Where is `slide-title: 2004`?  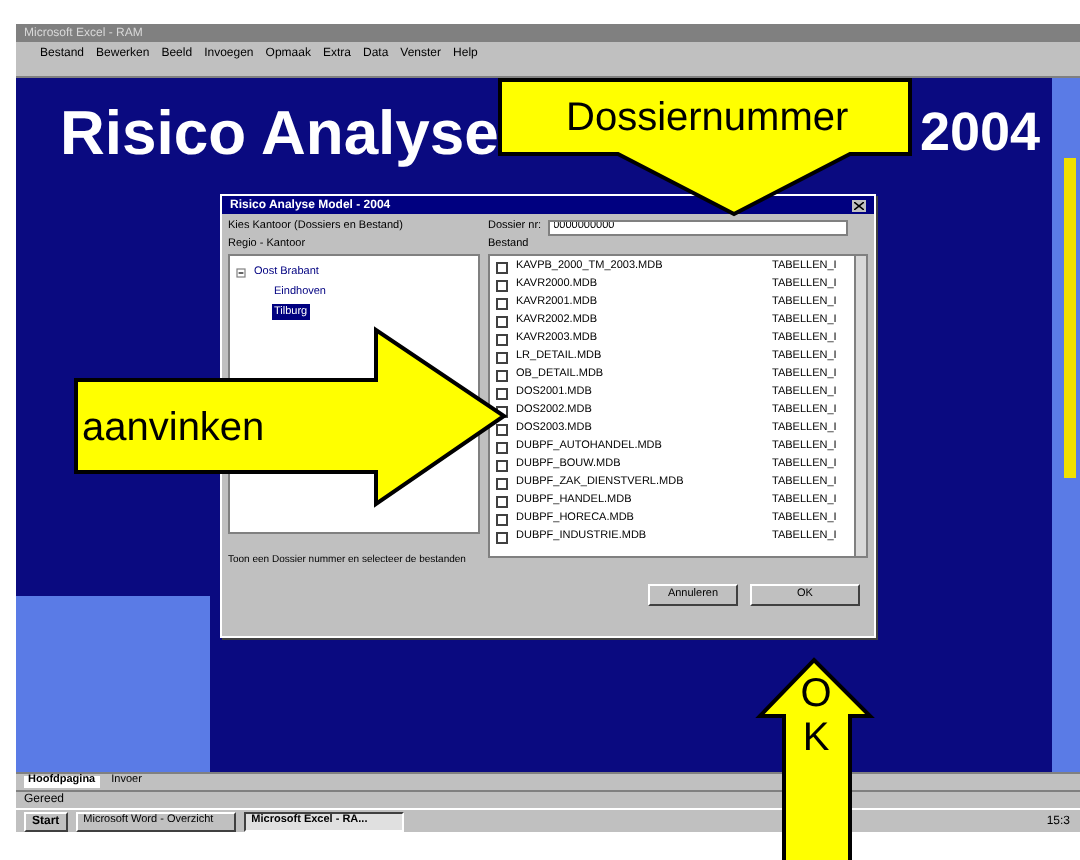 slide-title: 2004 is located at coordinates (980, 133).